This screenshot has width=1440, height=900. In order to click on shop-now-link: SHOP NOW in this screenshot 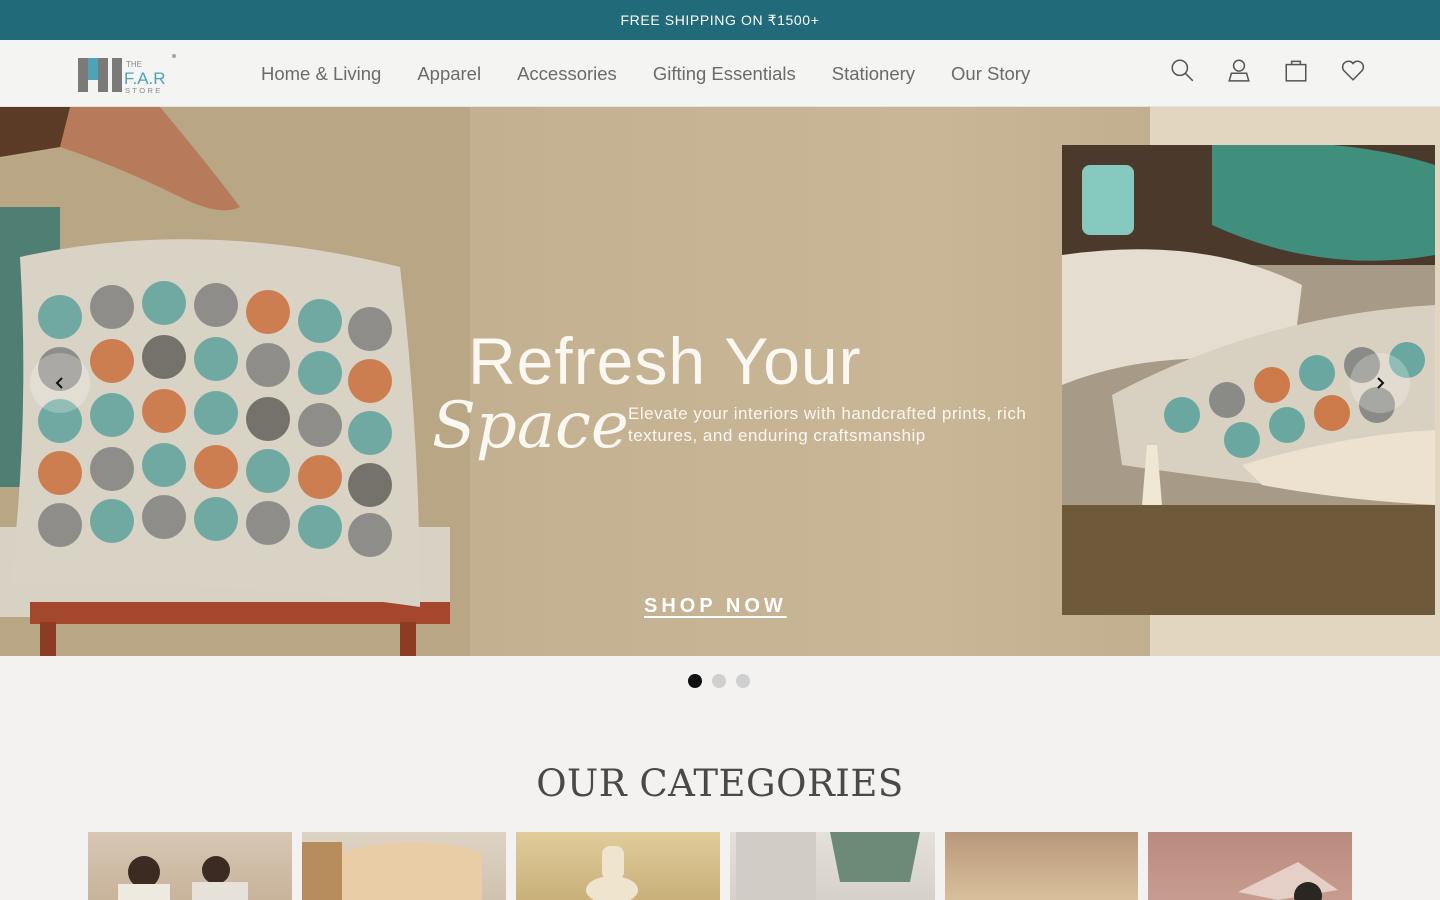, I will do `click(715, 606)`.